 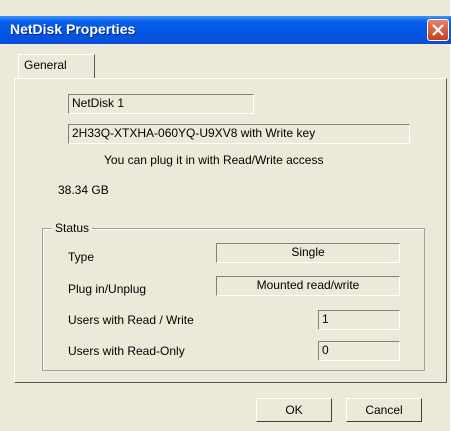 I want to click on tab-general: General, so click(x=56, y=66).